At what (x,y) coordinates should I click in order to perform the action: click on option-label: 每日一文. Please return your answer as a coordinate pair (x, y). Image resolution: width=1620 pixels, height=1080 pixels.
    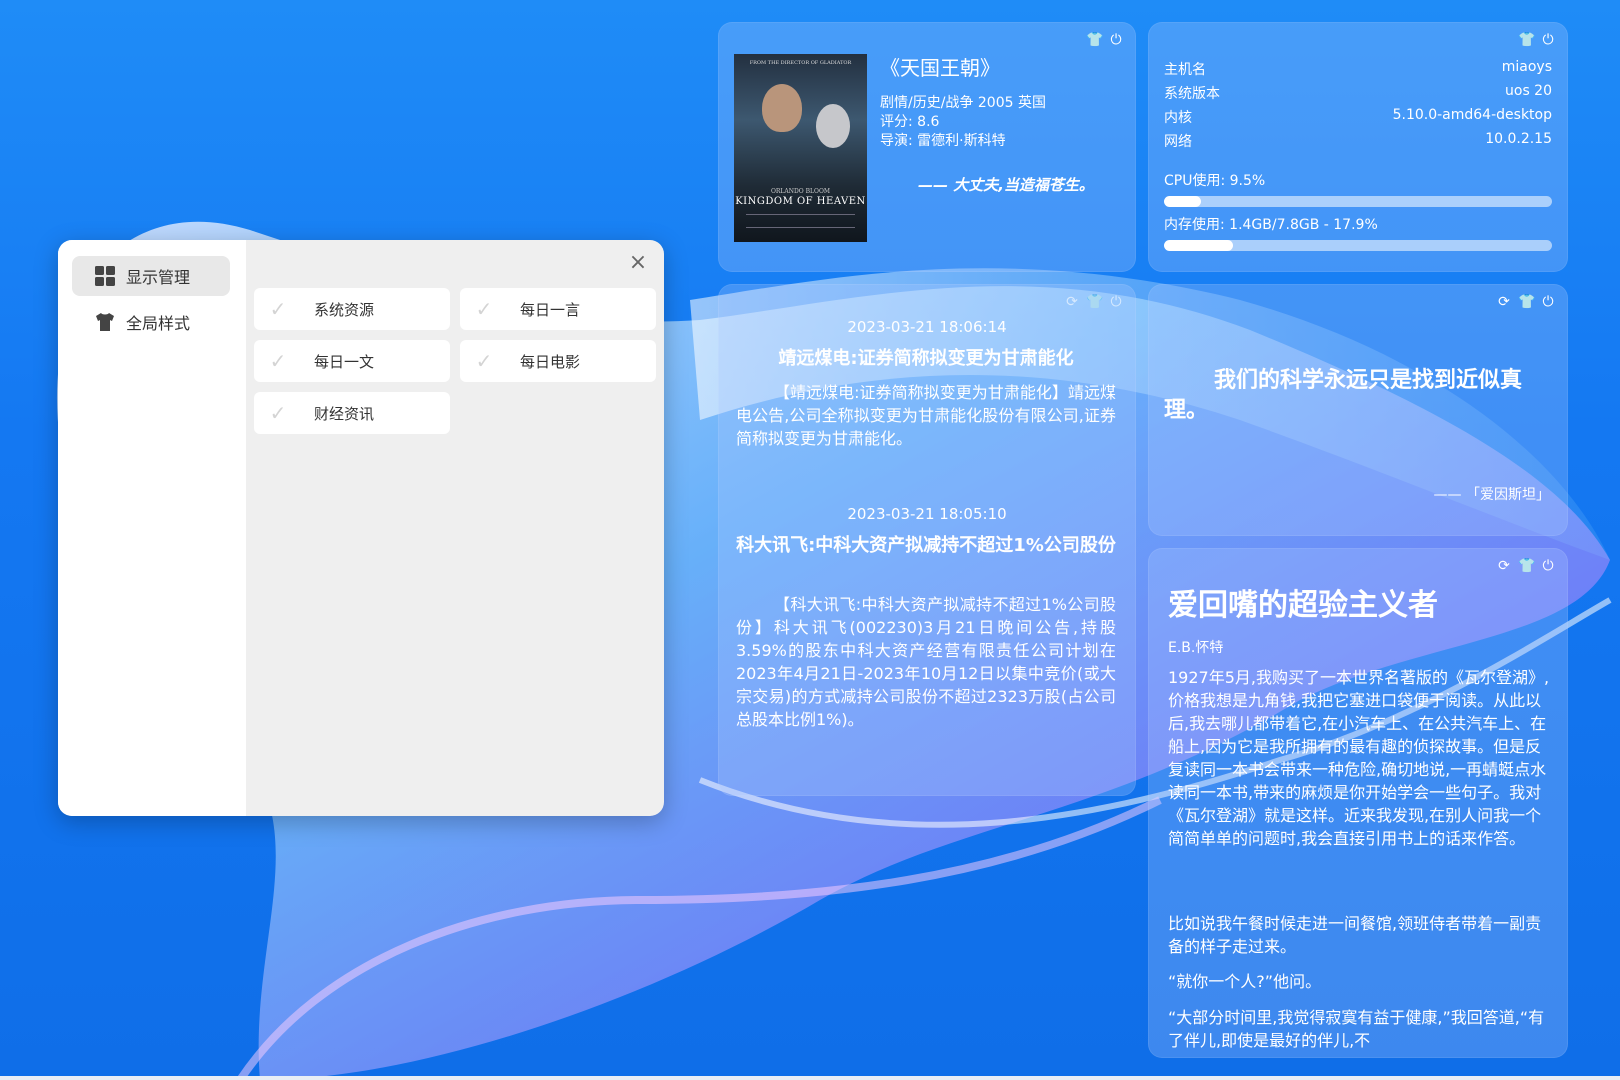
    Looking at the image, I should click on (344, 361).